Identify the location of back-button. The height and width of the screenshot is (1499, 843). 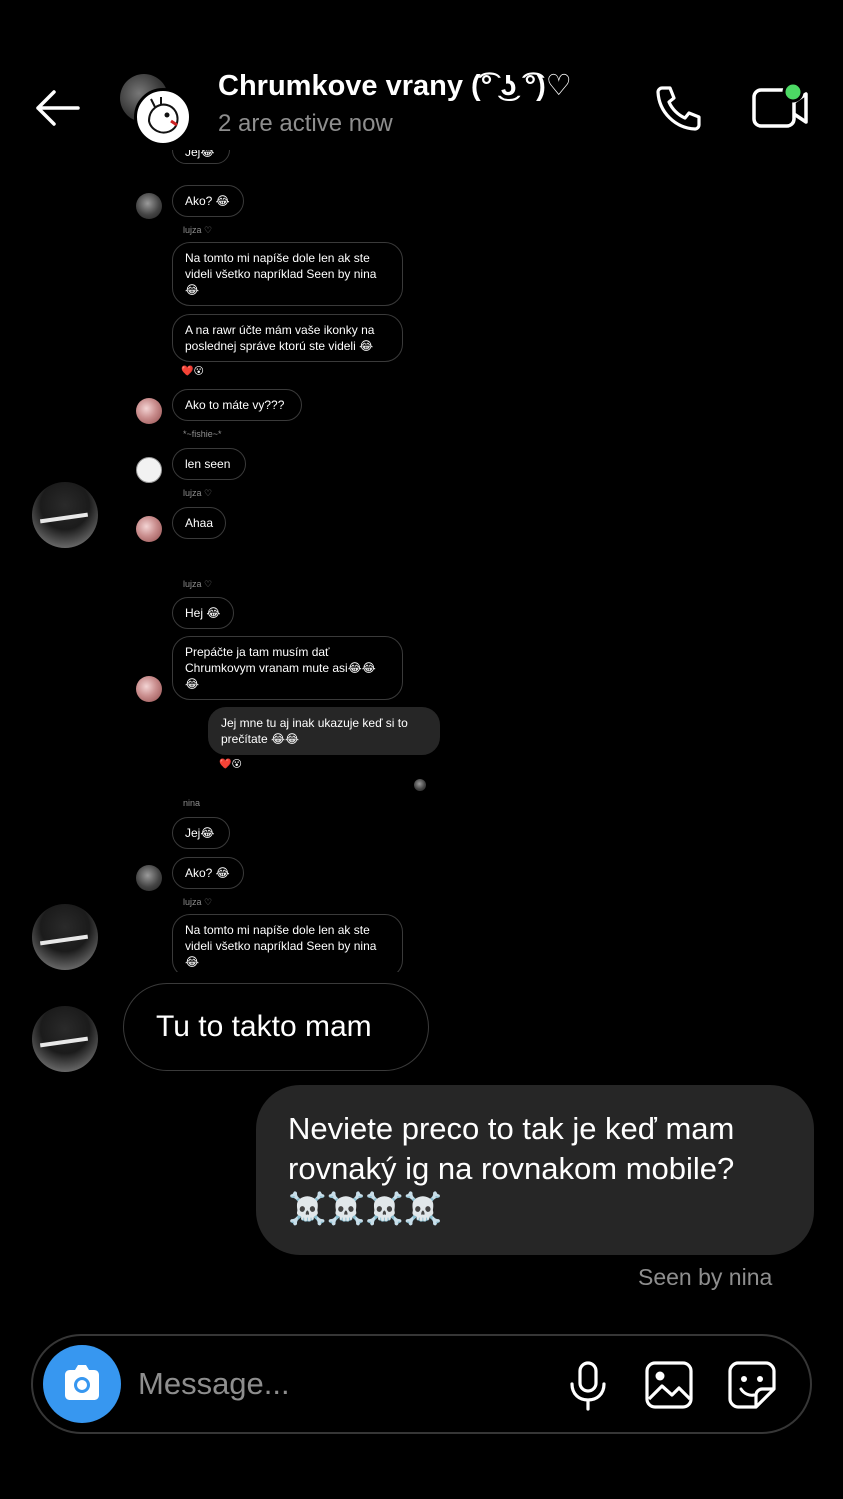
(57, 108).